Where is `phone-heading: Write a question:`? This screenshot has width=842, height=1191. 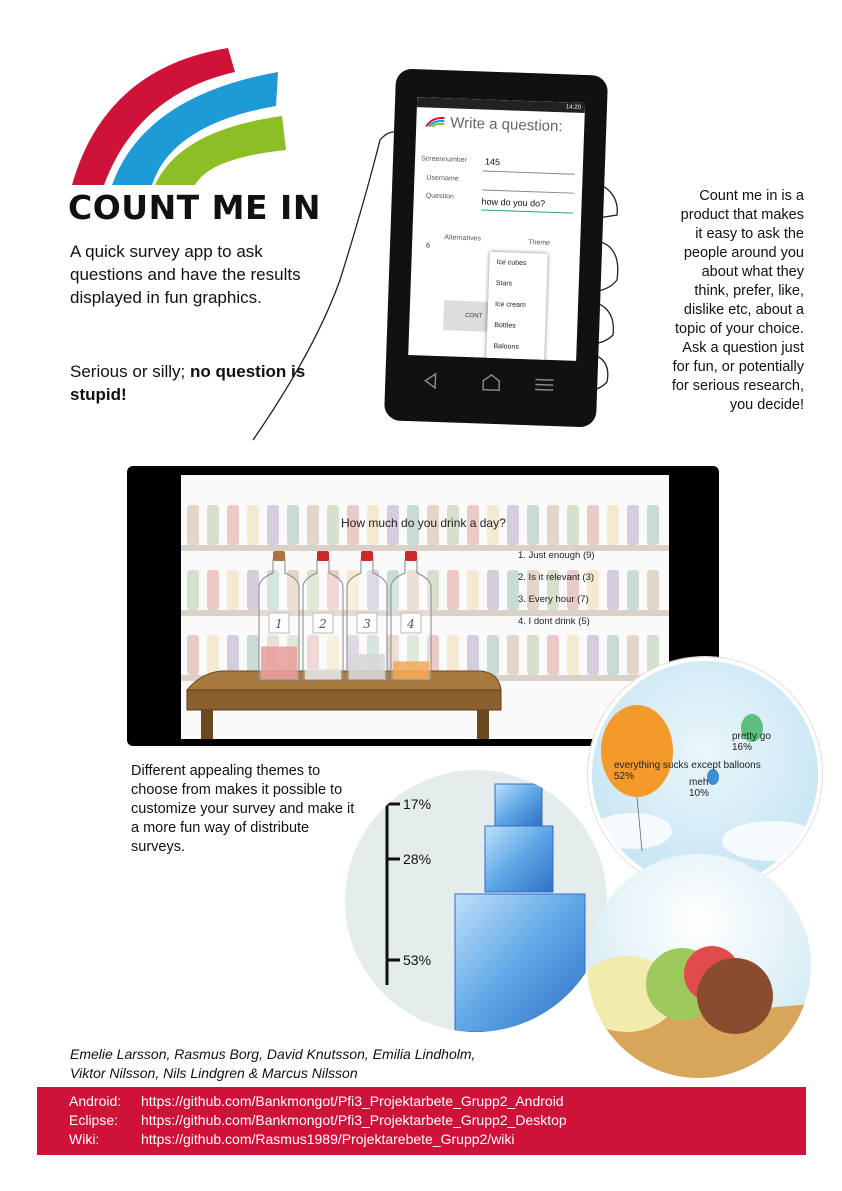 phone-heading: Write a question: is located at coordinates (506, 125).